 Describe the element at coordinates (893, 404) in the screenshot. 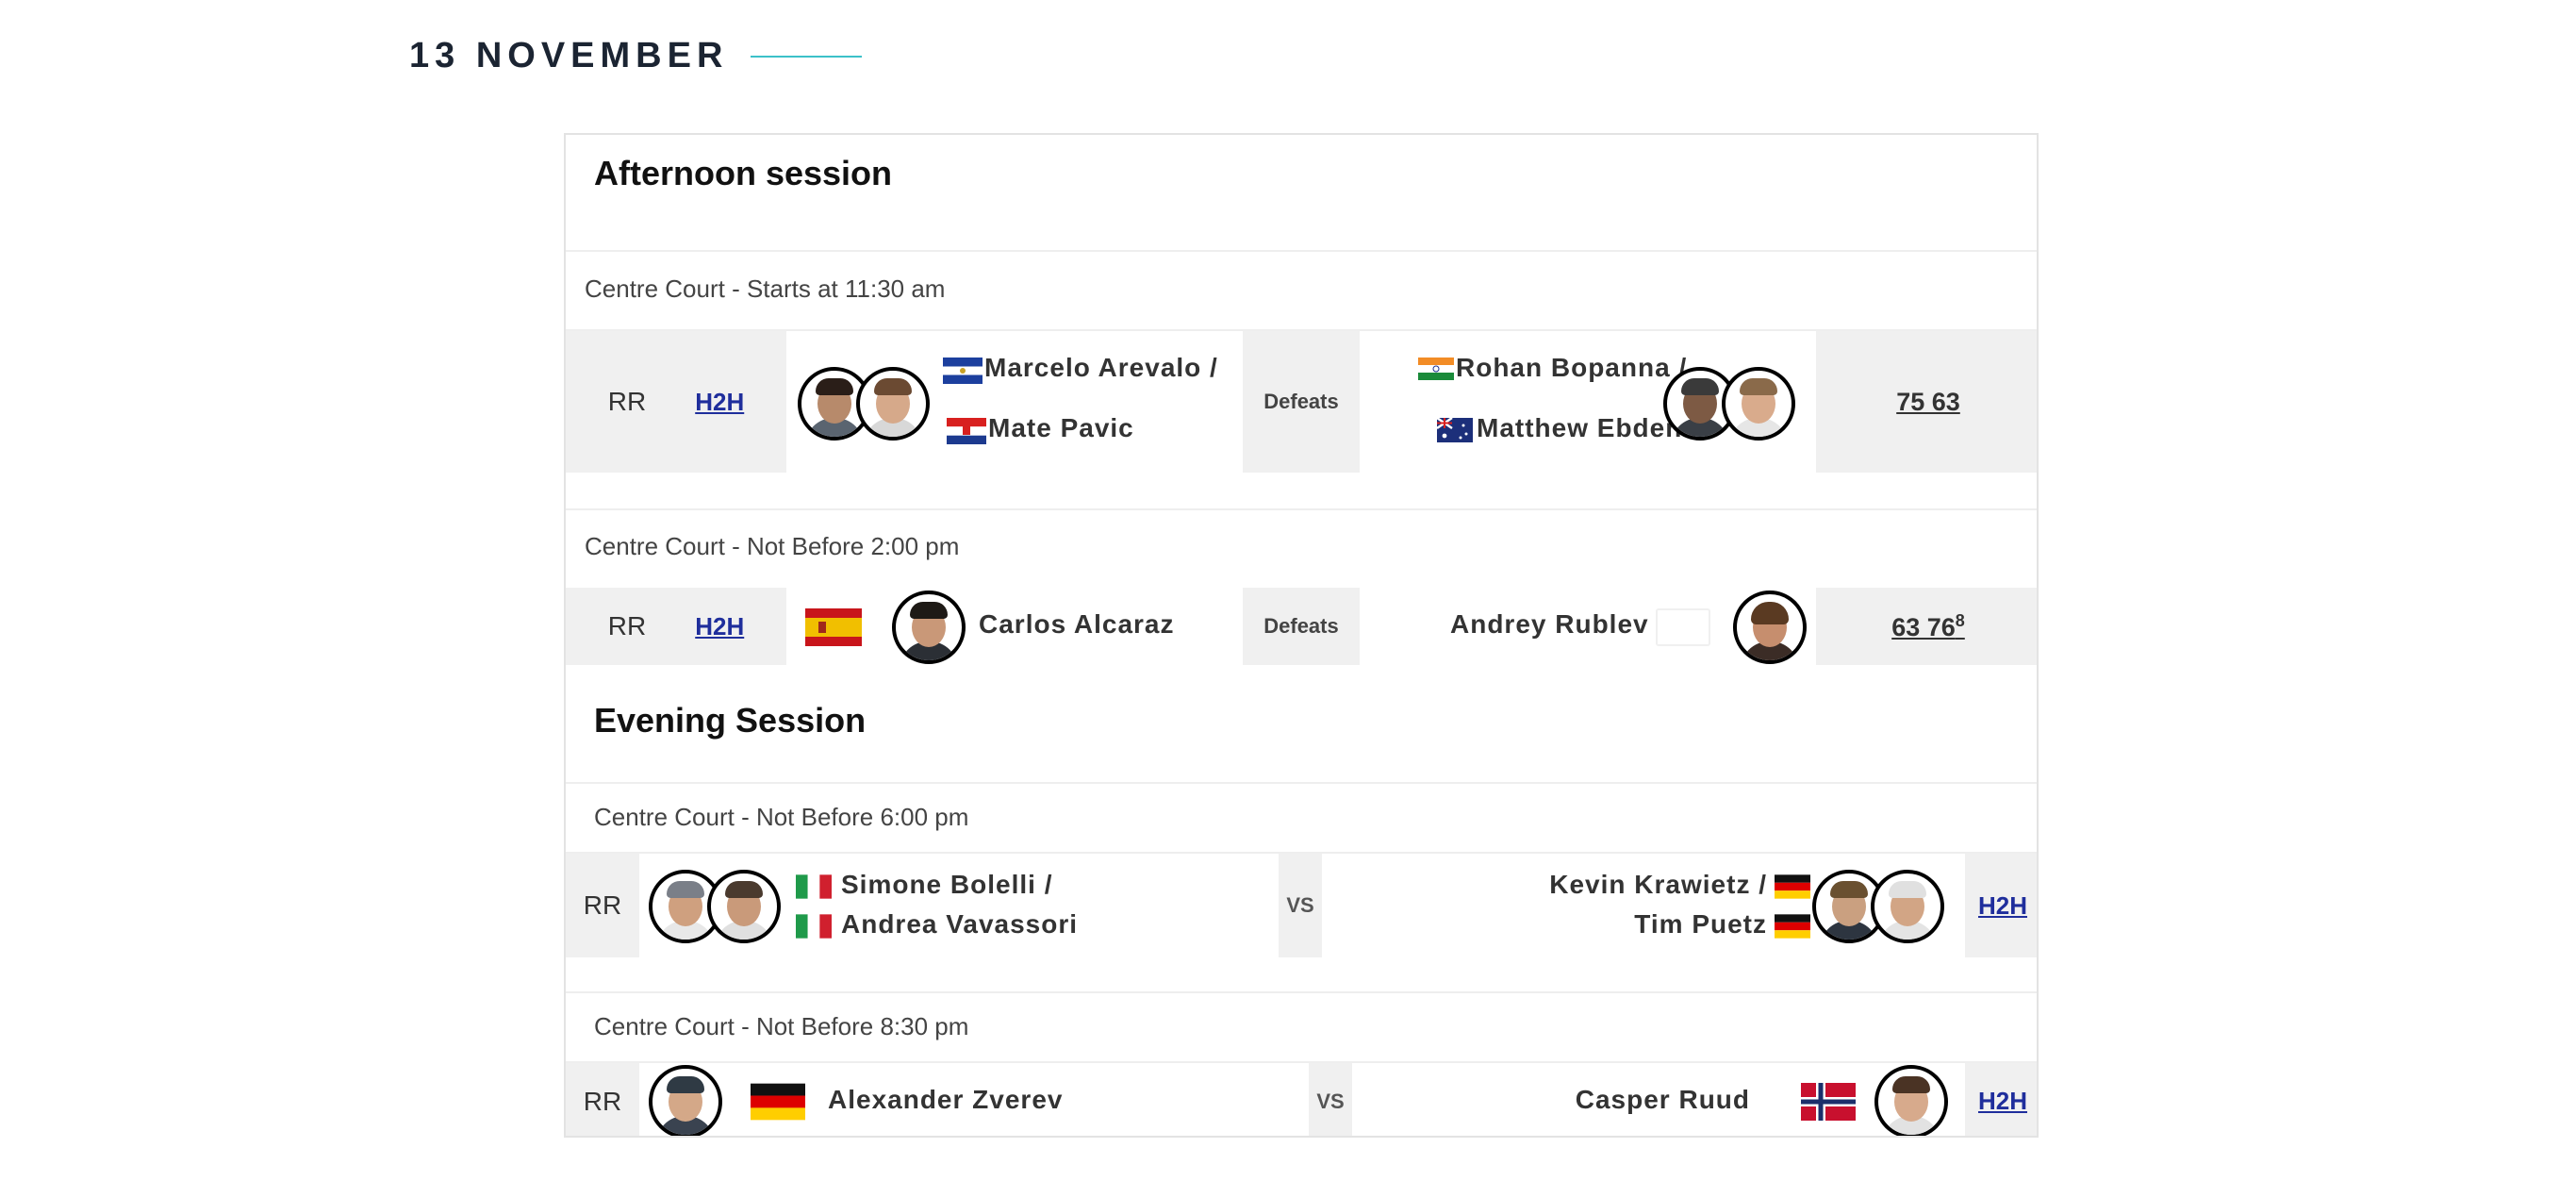

I see `player-avatar-pavic` at that location.